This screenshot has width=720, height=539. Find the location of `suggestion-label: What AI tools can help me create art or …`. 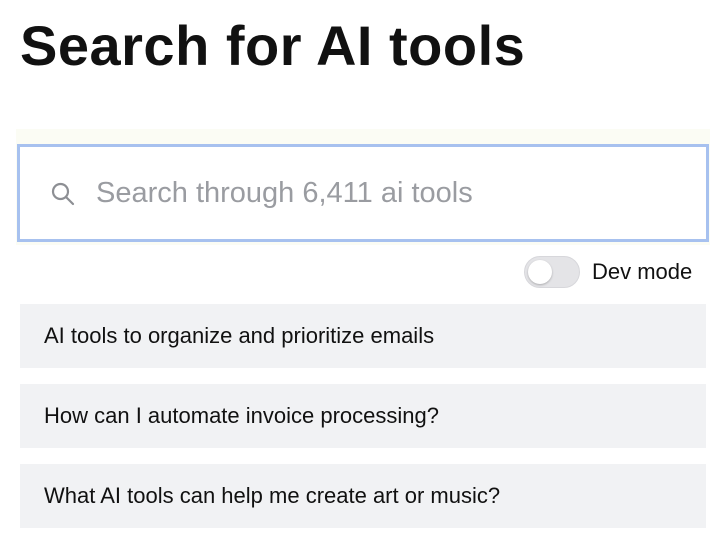

suggestion-label: What AI tools can help me create art or … is located at coordinates (272, 495).